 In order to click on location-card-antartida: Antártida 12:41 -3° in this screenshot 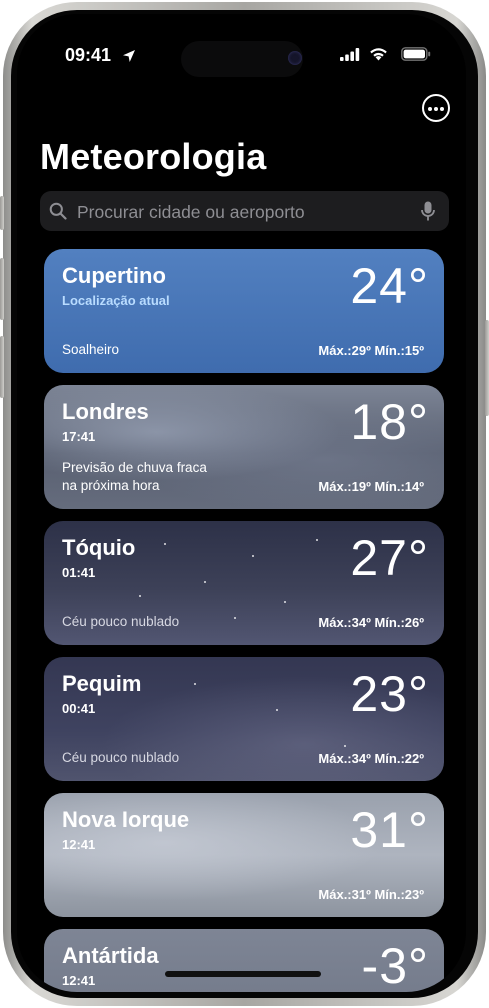, I will do `click(244, 960)`.